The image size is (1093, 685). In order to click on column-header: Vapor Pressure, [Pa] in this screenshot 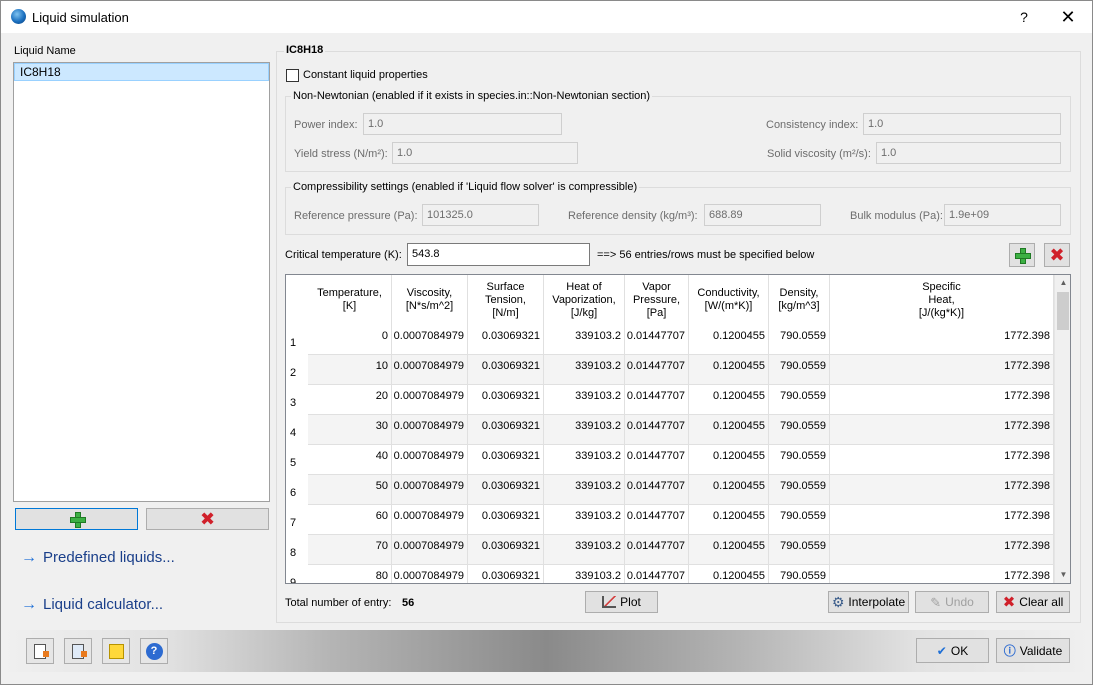, I will do `click(657, 300)`.